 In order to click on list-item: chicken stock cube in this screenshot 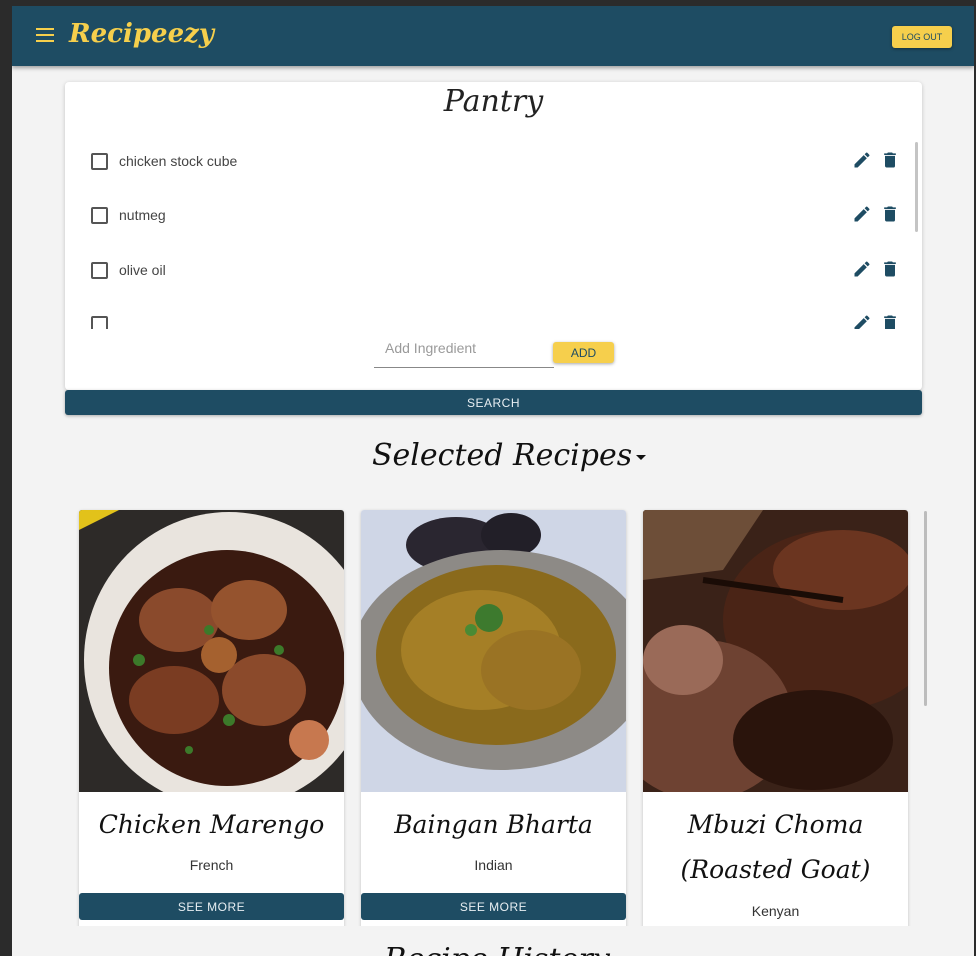, I will do `click(493, 159)`.